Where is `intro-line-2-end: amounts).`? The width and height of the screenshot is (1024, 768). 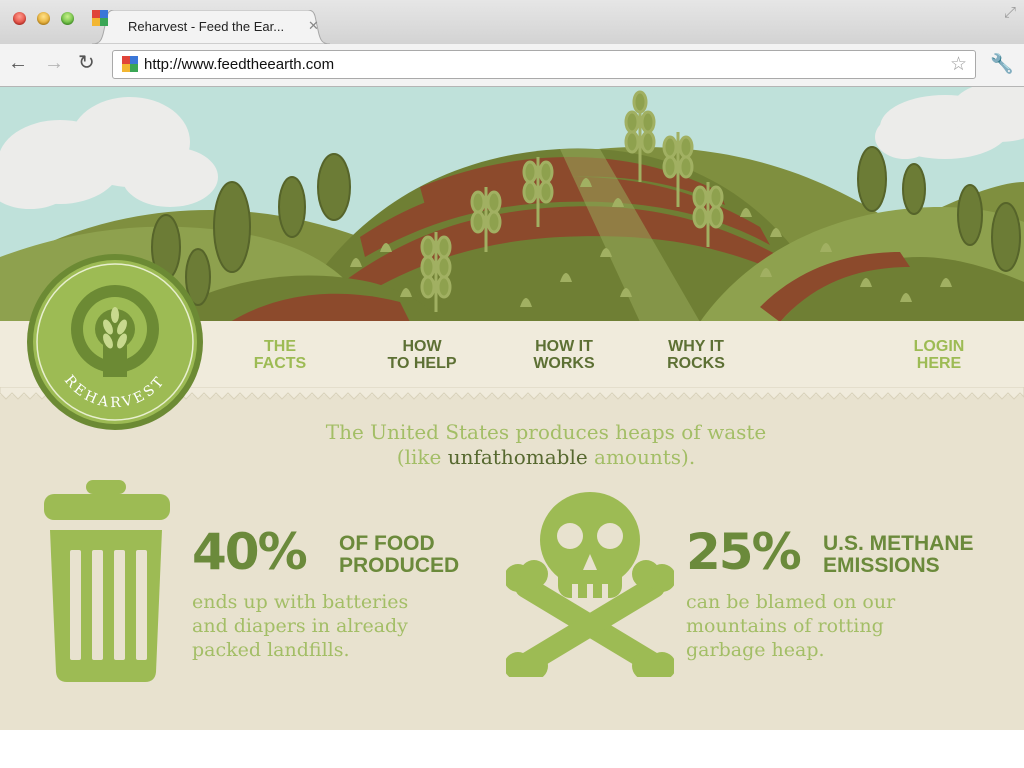 intro-line-2-end: amounts). is located at coordinates (641, 457).